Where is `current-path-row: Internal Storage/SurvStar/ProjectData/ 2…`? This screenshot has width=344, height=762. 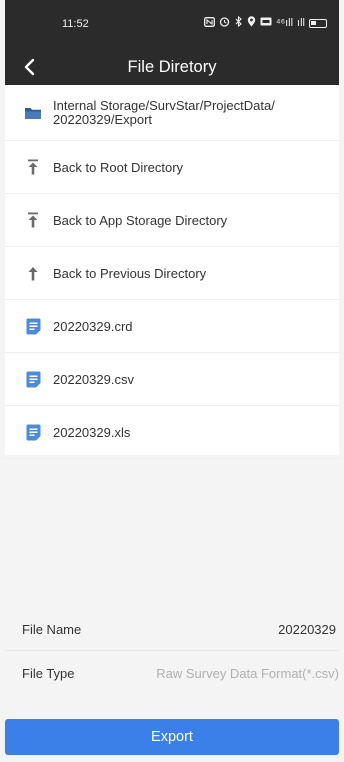 current-path-row: Internal Storage/SurvStar/ProjectData/ 2… is located at coordinates (172, 113).